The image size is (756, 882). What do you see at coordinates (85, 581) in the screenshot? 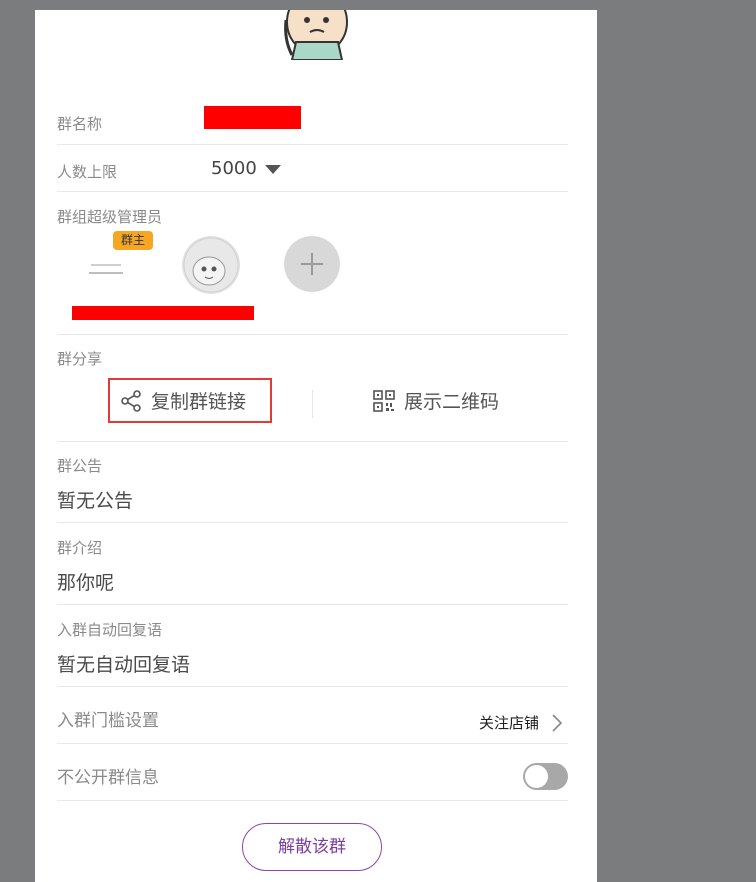
I see `intro-value: 那你呢` at bounding box center [85, 581].